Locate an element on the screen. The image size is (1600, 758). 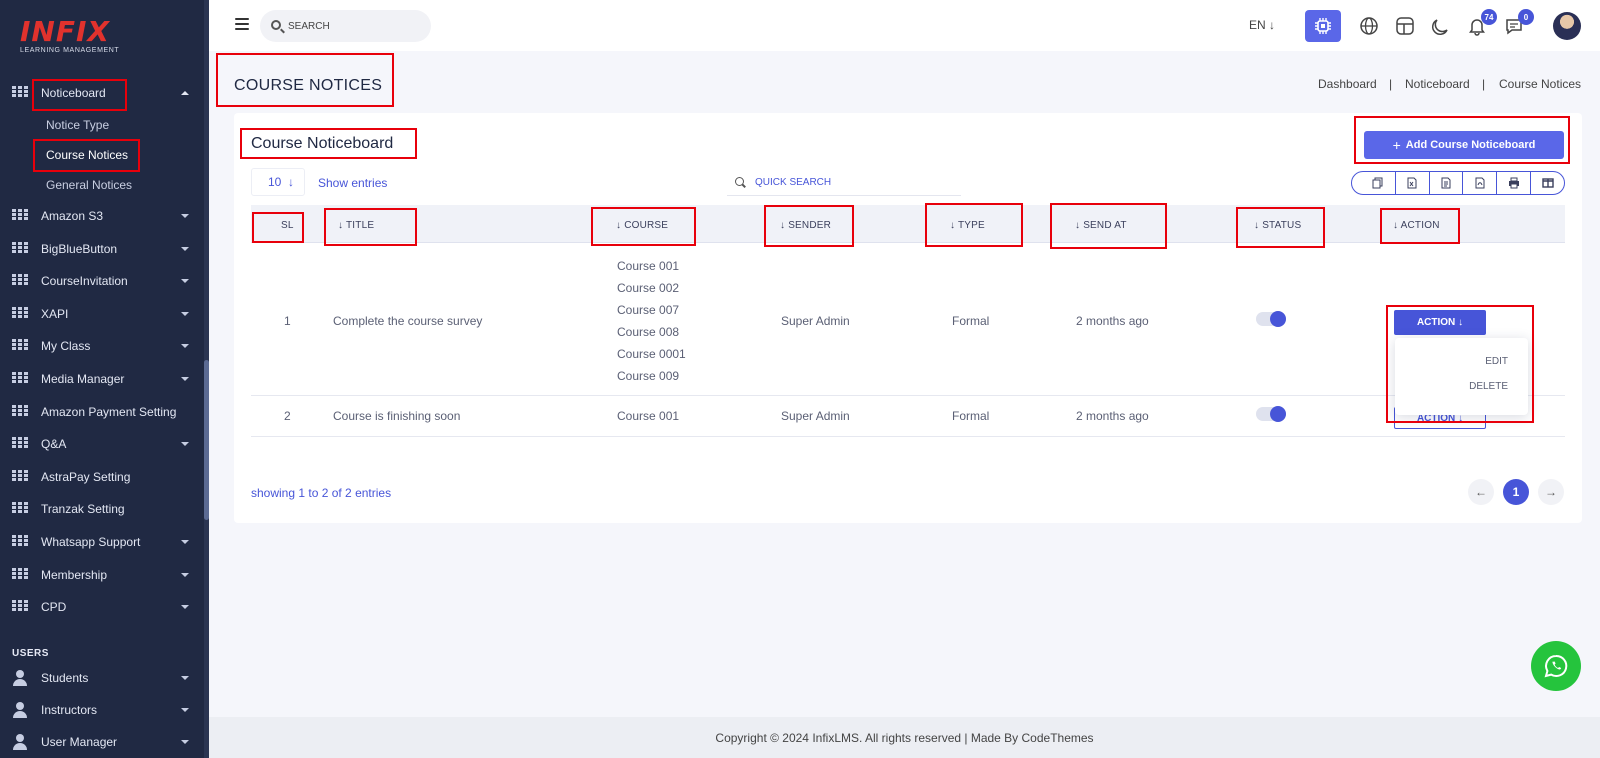
cell-type: Formal is located at coordinates (971, 416).